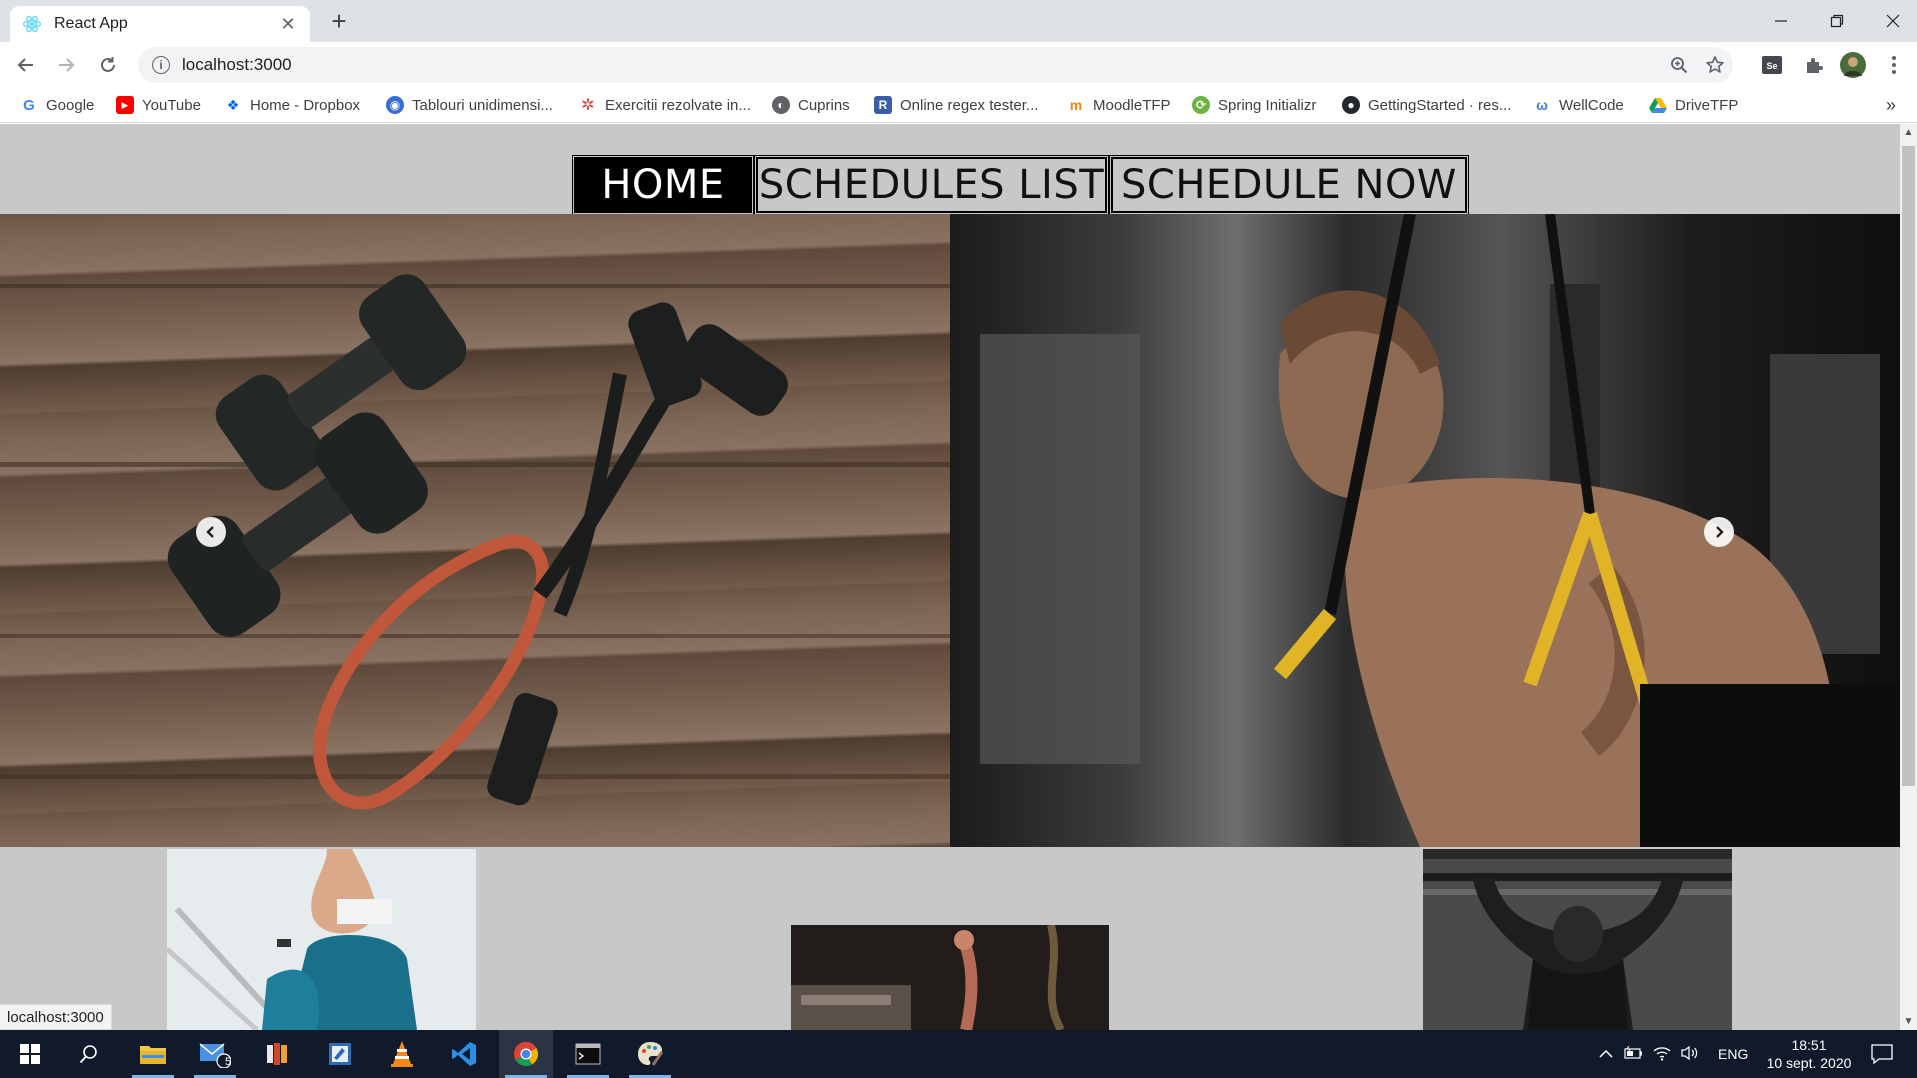  Describe the element at coordinates (931, 185) in the screenshot. I see `nav-schedules-list: SCHEDULES LIST` at that location.